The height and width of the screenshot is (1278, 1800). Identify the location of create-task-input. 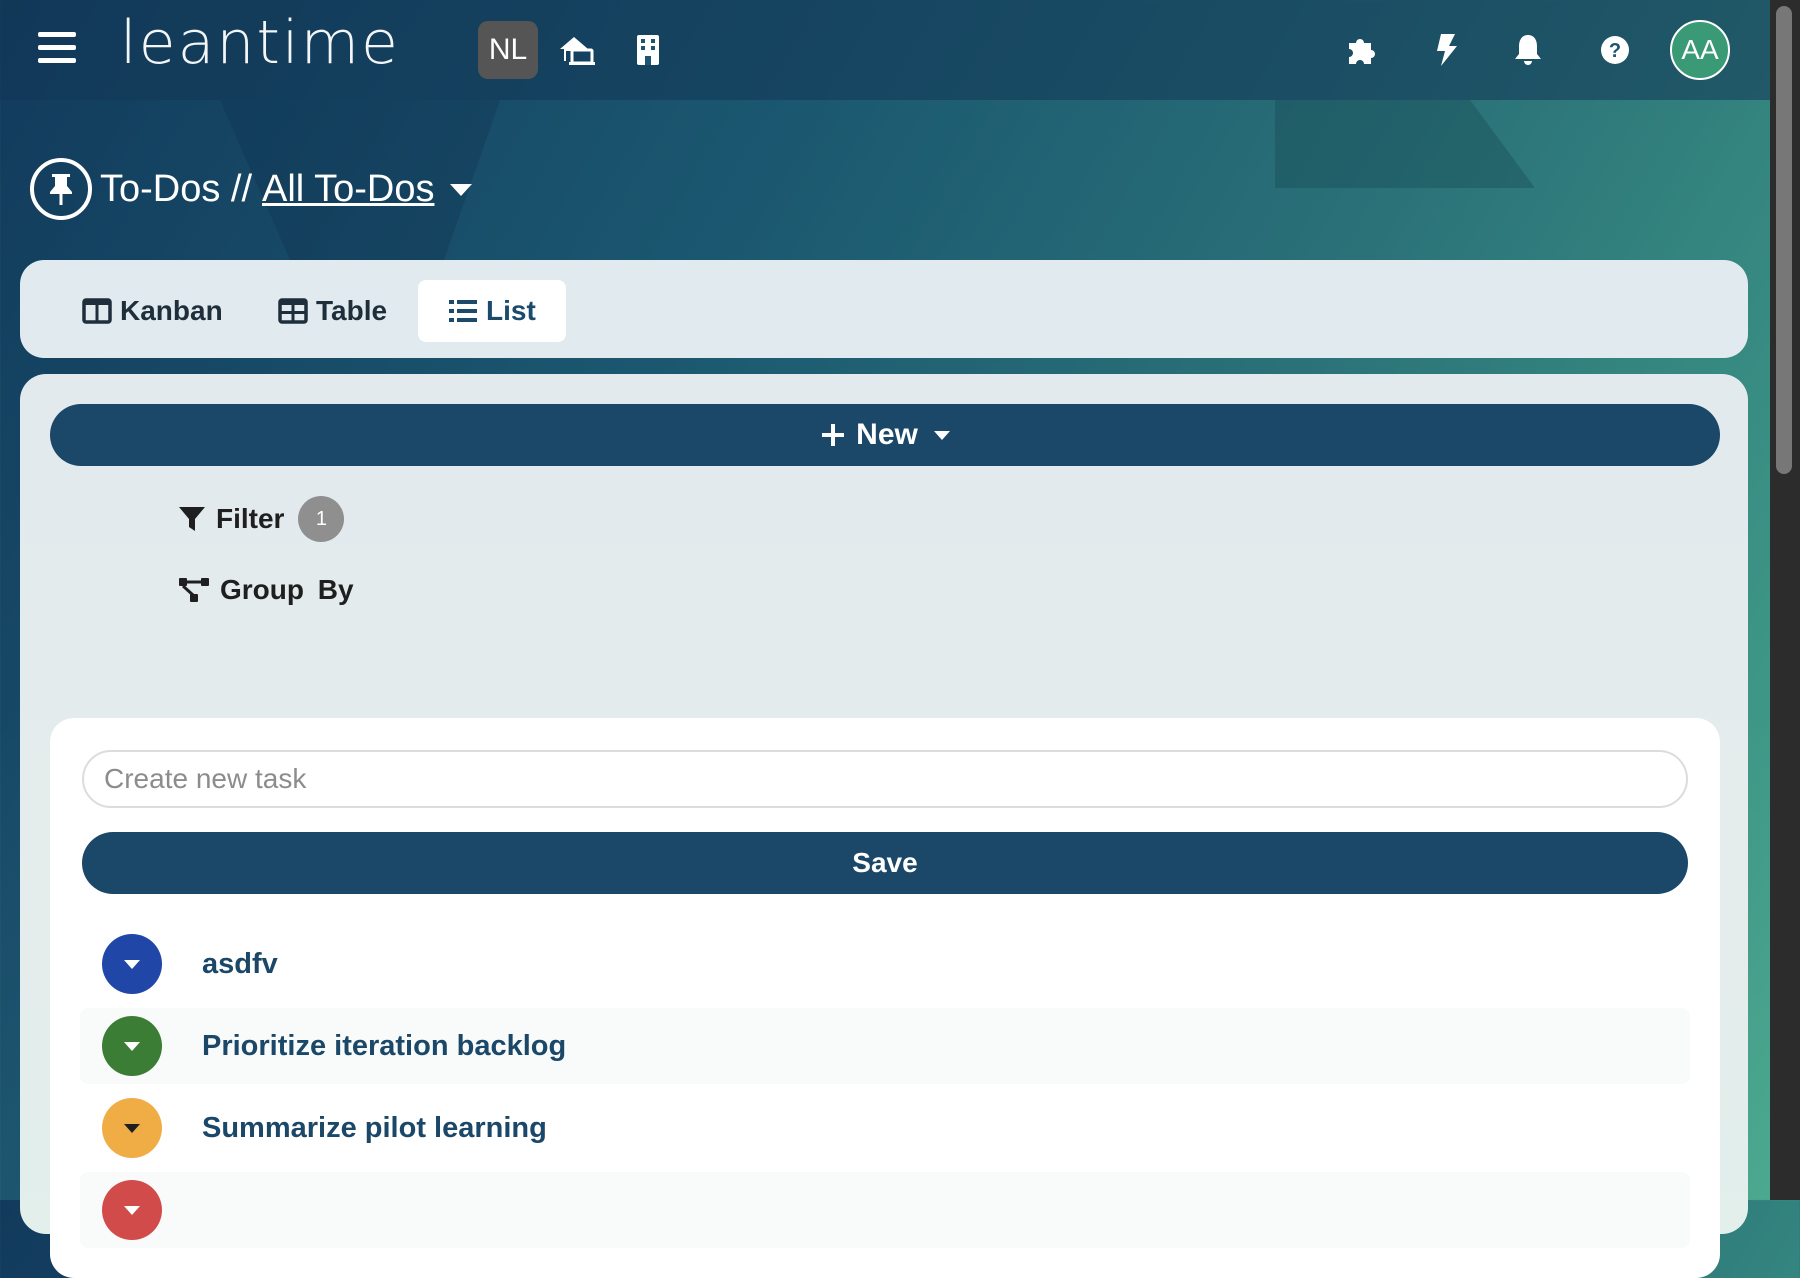
(885, 779).